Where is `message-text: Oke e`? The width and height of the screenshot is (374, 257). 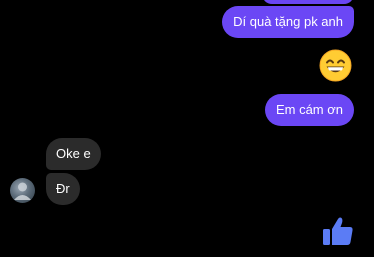
message-text: Oke e is located at coordinates (73, 153).